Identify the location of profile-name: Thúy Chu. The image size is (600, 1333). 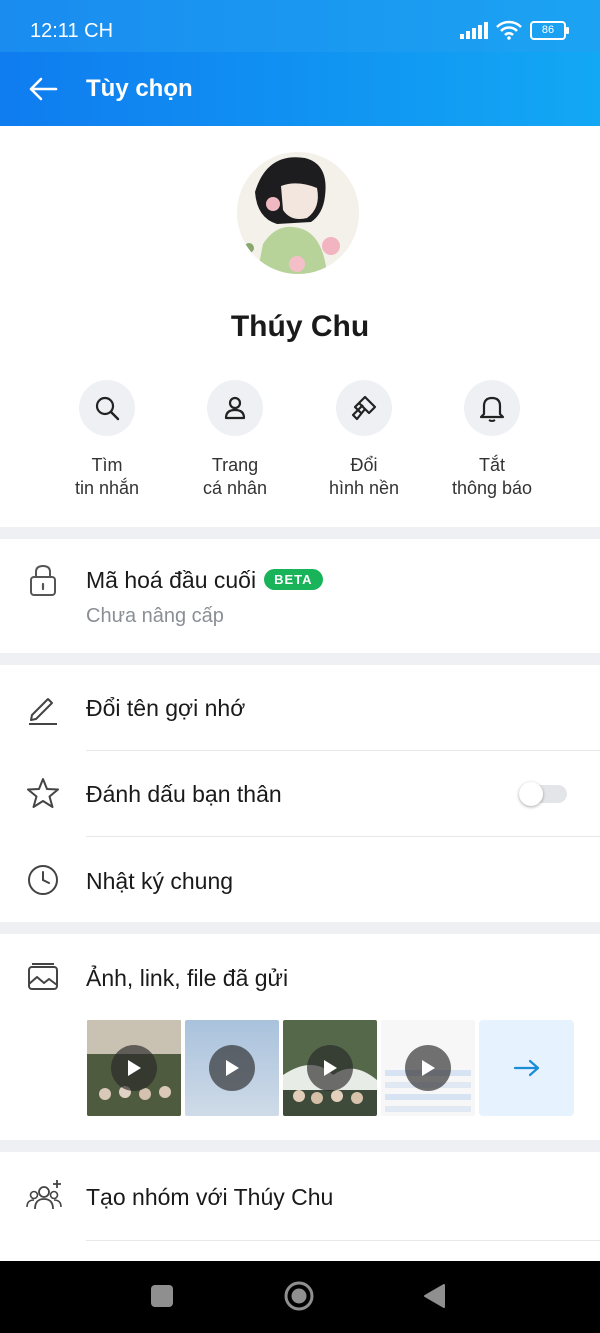
(300, 326).